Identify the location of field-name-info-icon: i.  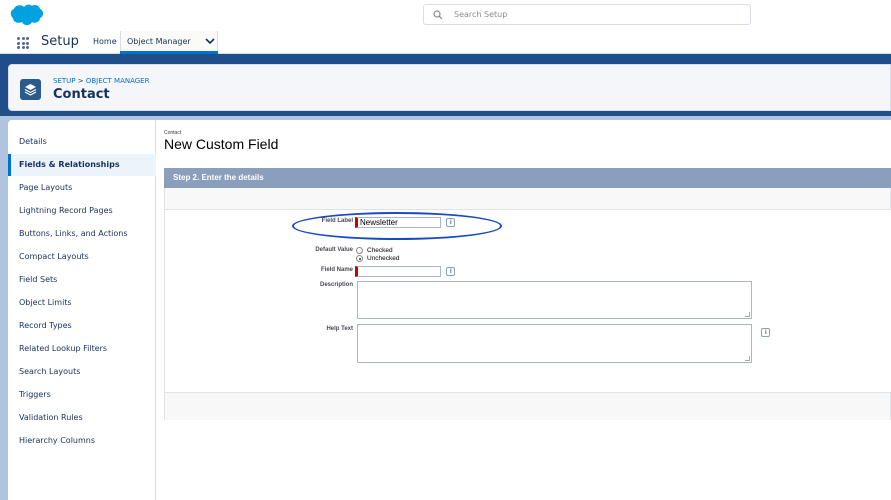
(450, 271).